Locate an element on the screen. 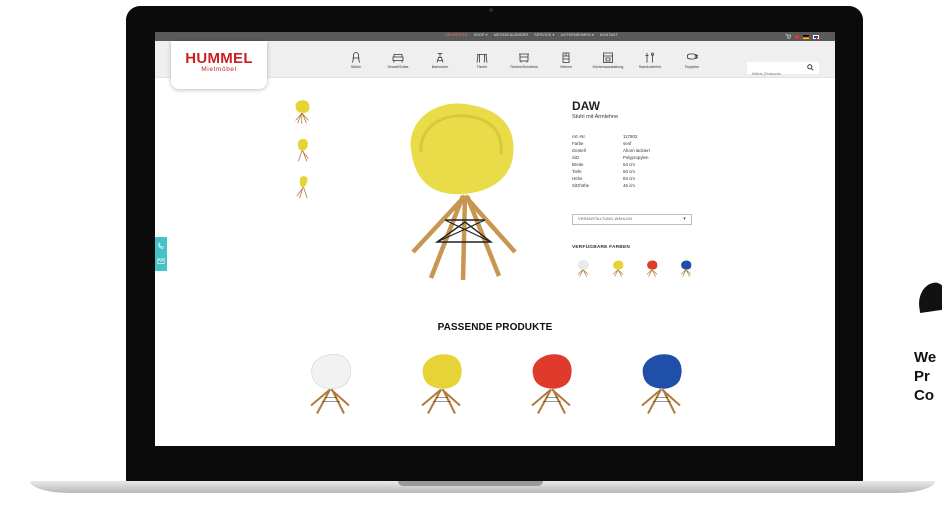 Image resolution: width=942 pixels, height=511 pixels. top-menu-item: SHOP ▾ is located at coordinates (481, 35).